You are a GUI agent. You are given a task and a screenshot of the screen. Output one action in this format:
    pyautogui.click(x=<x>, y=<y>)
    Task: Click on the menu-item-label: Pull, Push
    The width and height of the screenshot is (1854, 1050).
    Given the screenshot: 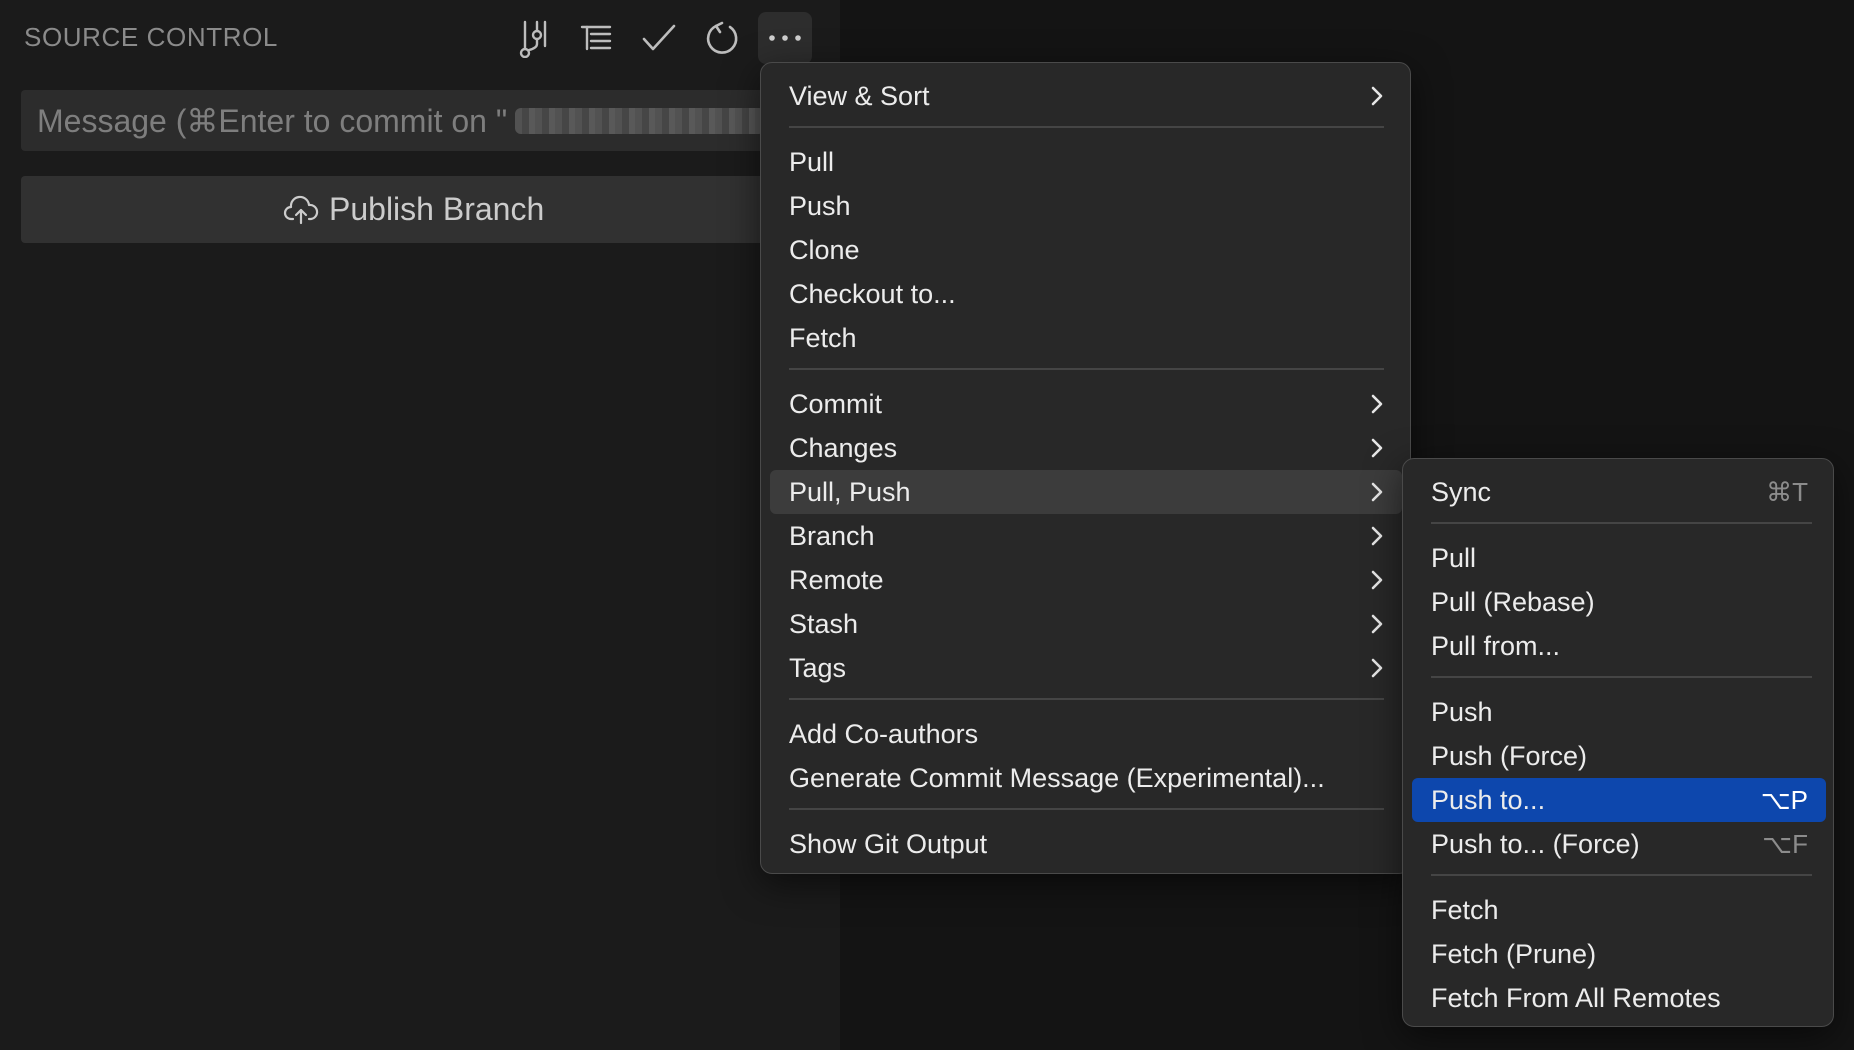 What is the action you would take?
    pyautogui.click(x=850, y=491)
    